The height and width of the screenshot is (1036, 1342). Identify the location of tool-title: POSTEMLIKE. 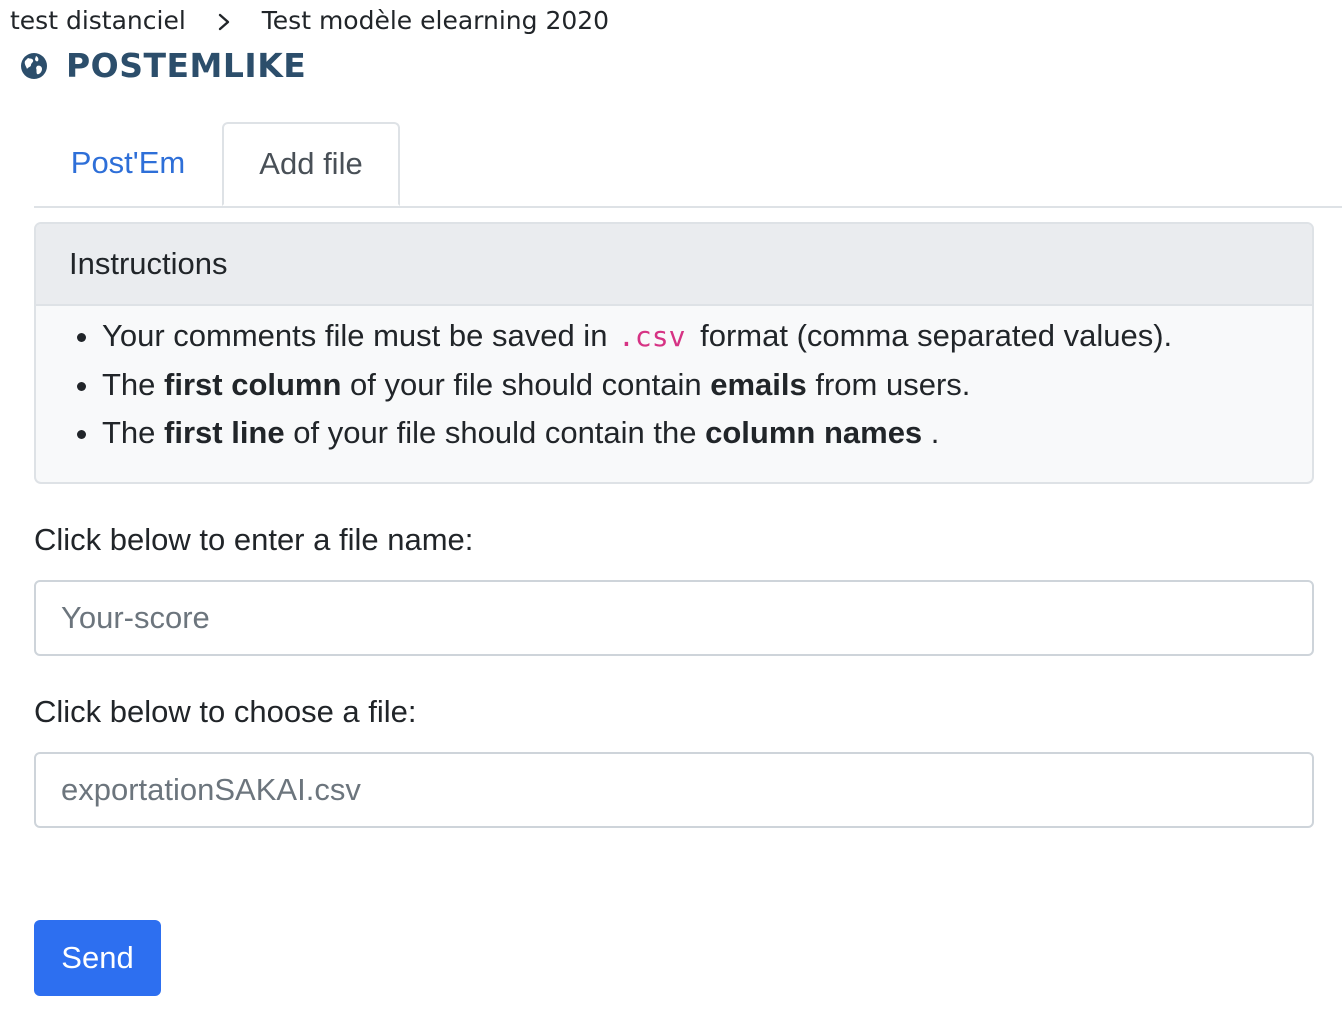
(186, 65).